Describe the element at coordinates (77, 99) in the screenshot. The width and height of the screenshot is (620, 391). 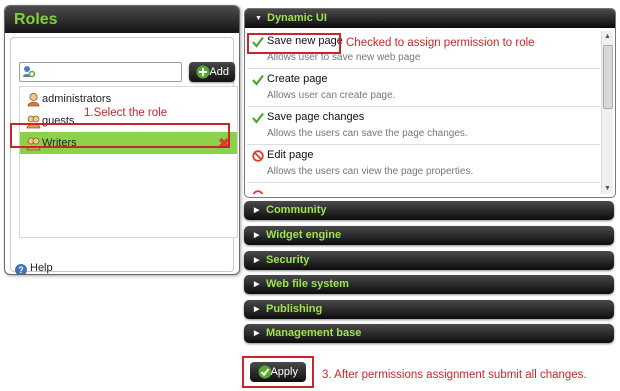
I see `role-label: administrators` at that location.